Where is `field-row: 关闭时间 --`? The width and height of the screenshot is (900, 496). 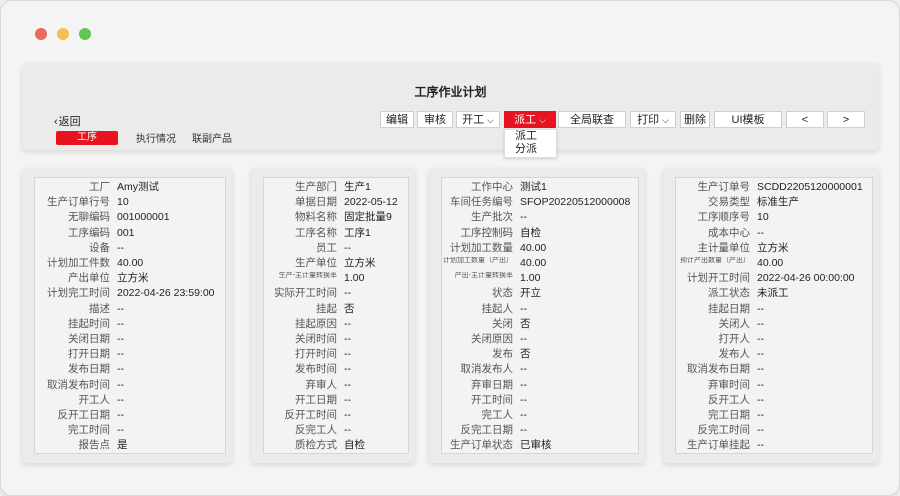 field-row: 关闭时间 -- is located at coordinates (336, 339).